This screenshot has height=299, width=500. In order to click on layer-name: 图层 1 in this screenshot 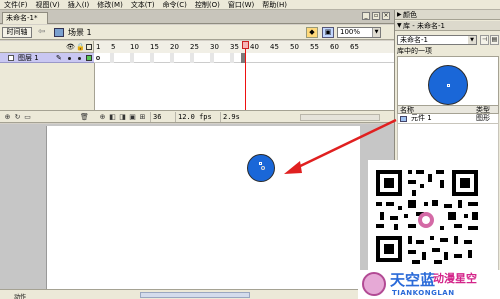, I will do `click(28, 58)`.